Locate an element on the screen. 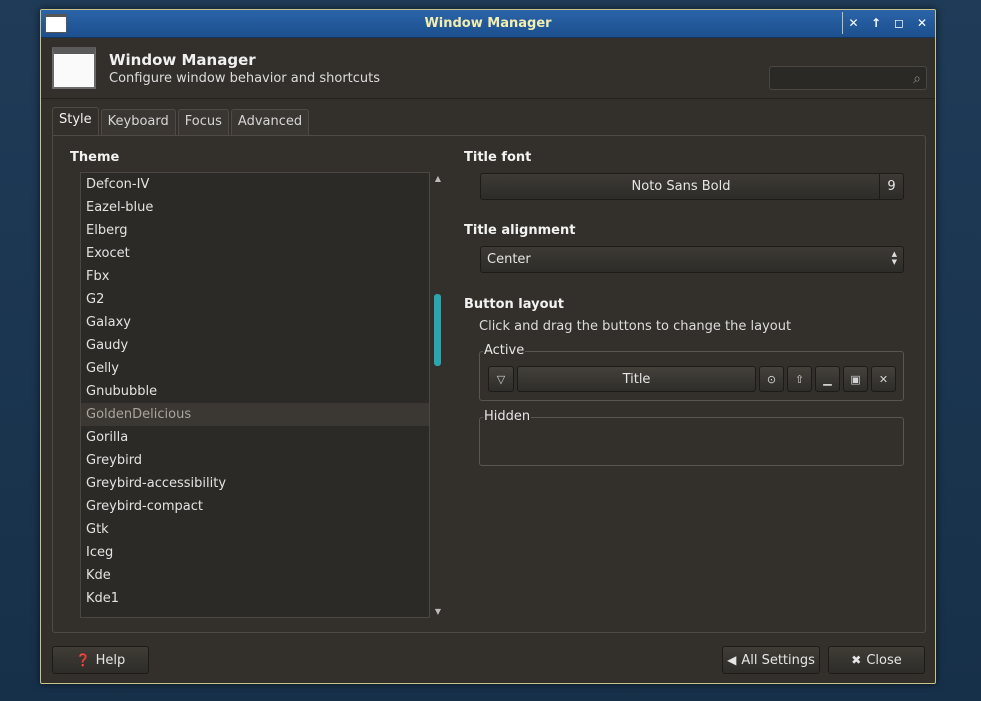 The image size is (981, 701). theme-list-item: Greybird-accessibility is located at coordinates (255, 483).